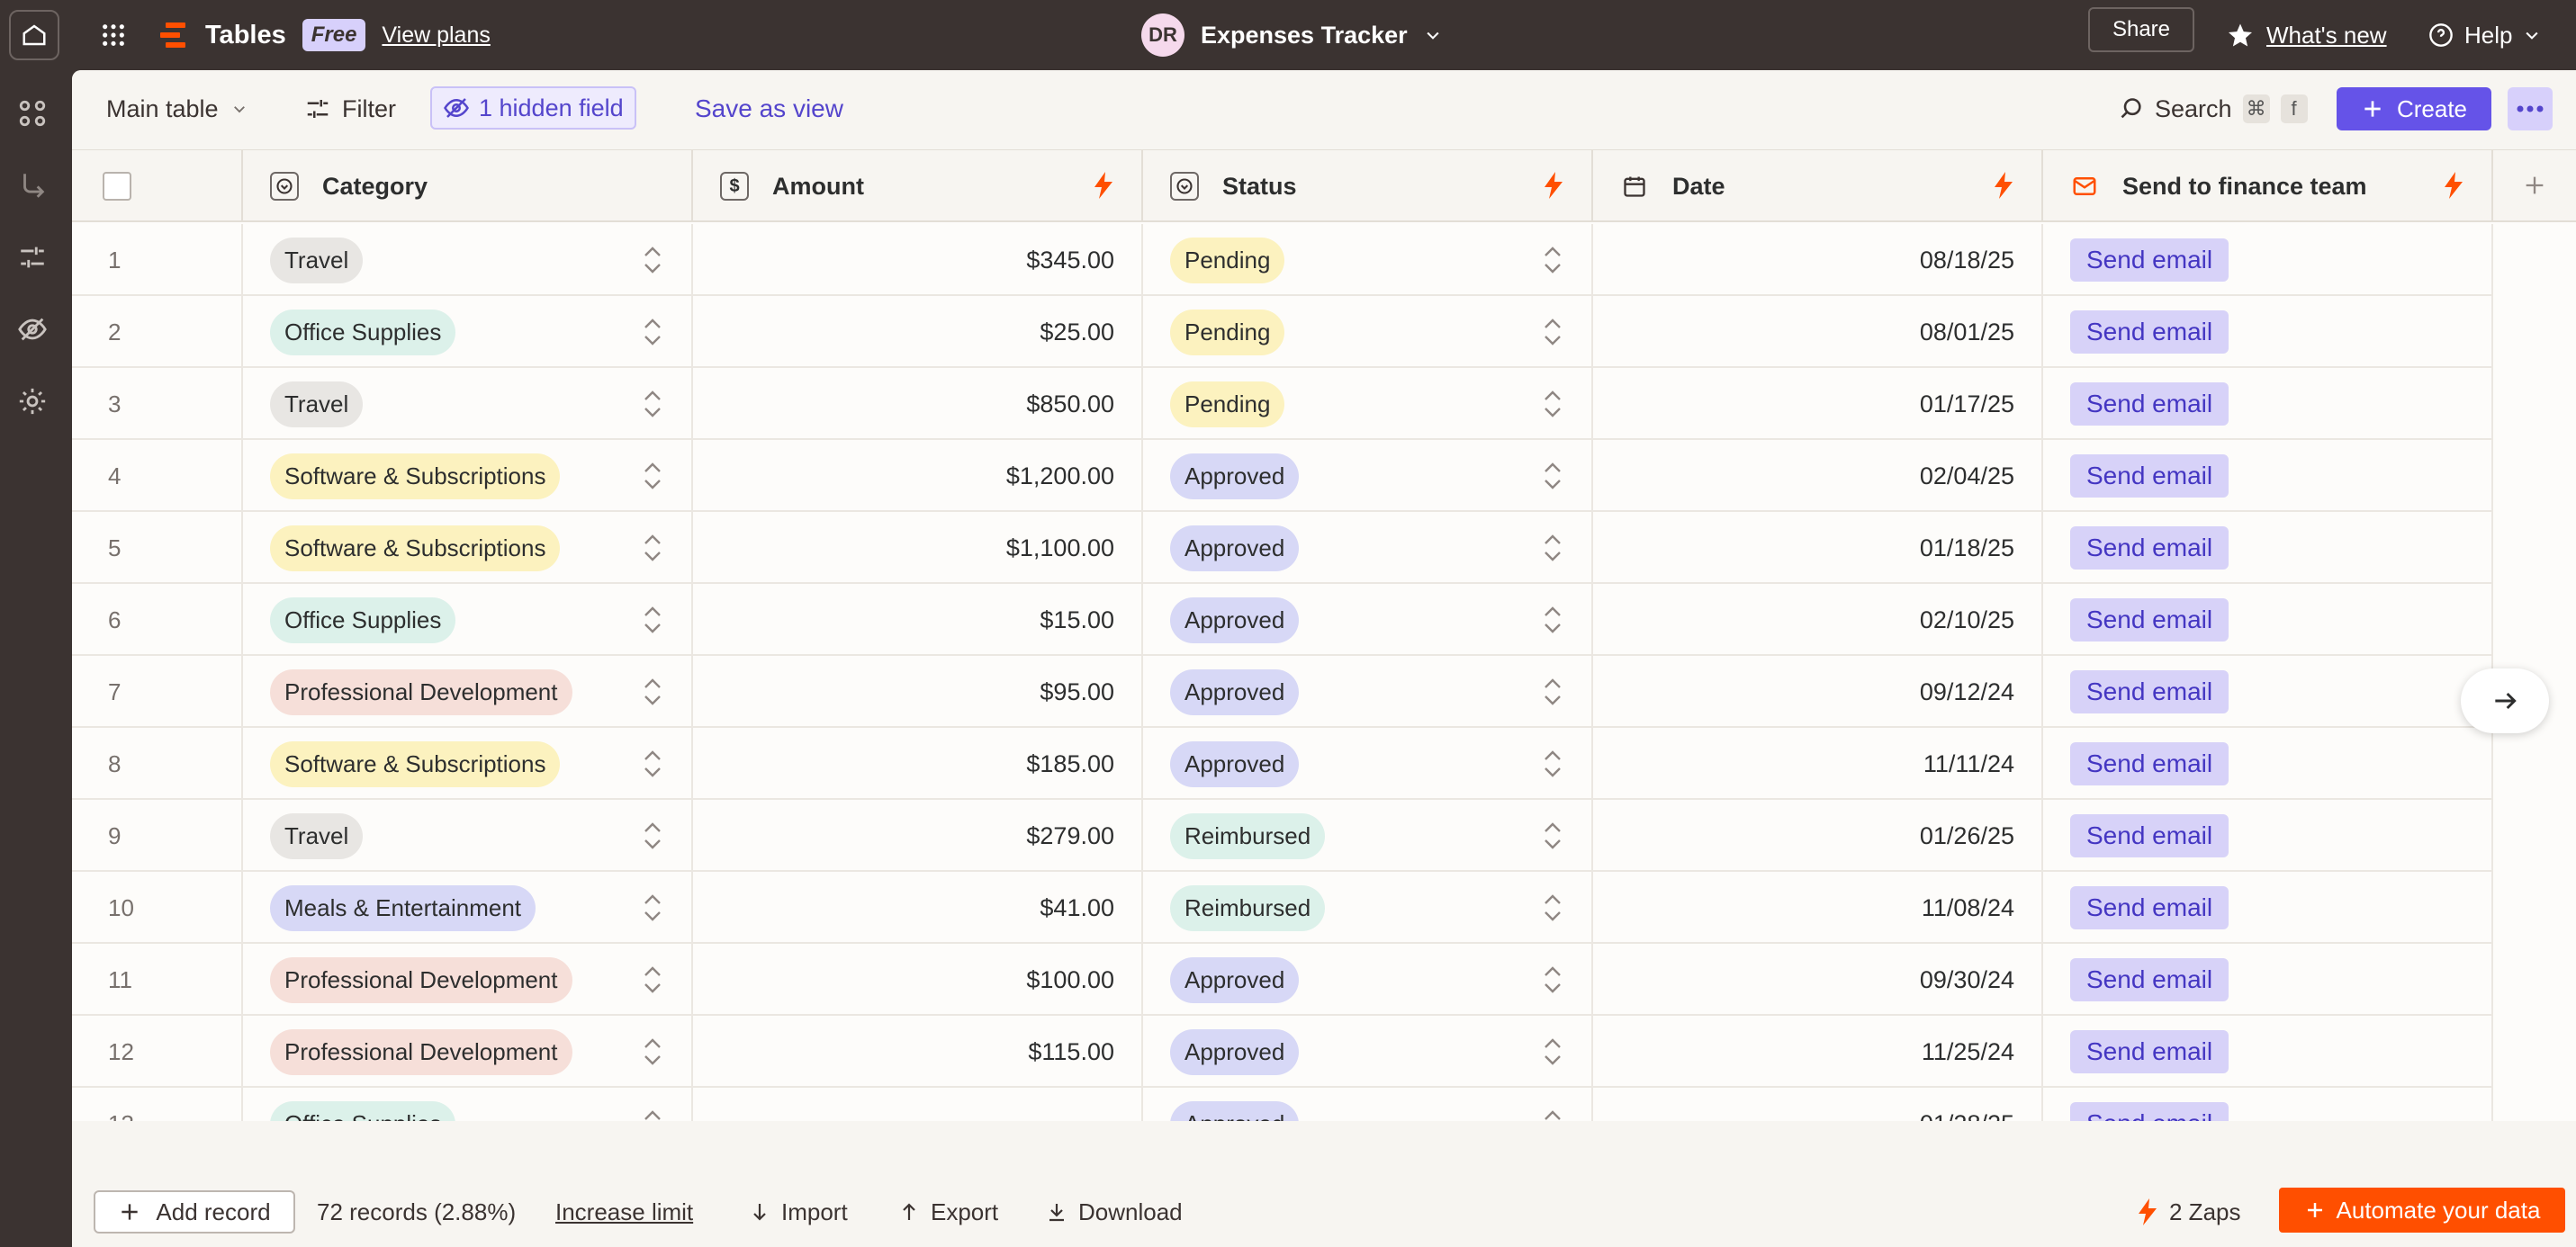  What do you see at coordinates (918, 620) in the screenshot?
I see `amount-cell: $15.00` at bounding box center [918, 620].